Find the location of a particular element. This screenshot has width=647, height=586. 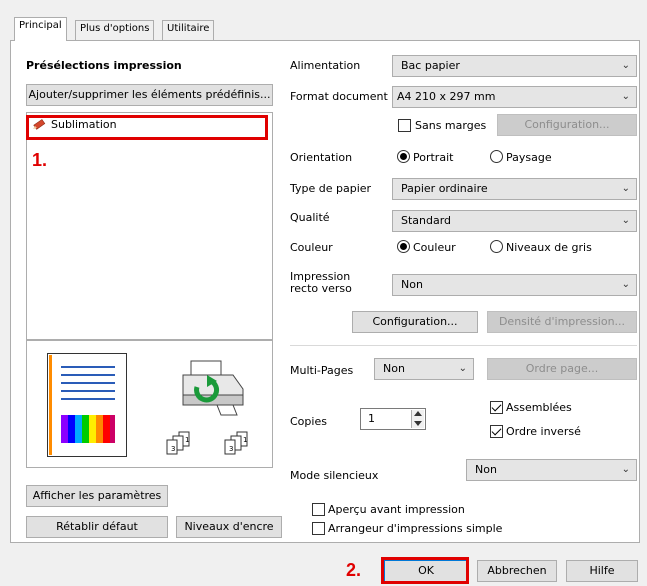

annotation-highlight-preset is located at coordinates (147, 127).